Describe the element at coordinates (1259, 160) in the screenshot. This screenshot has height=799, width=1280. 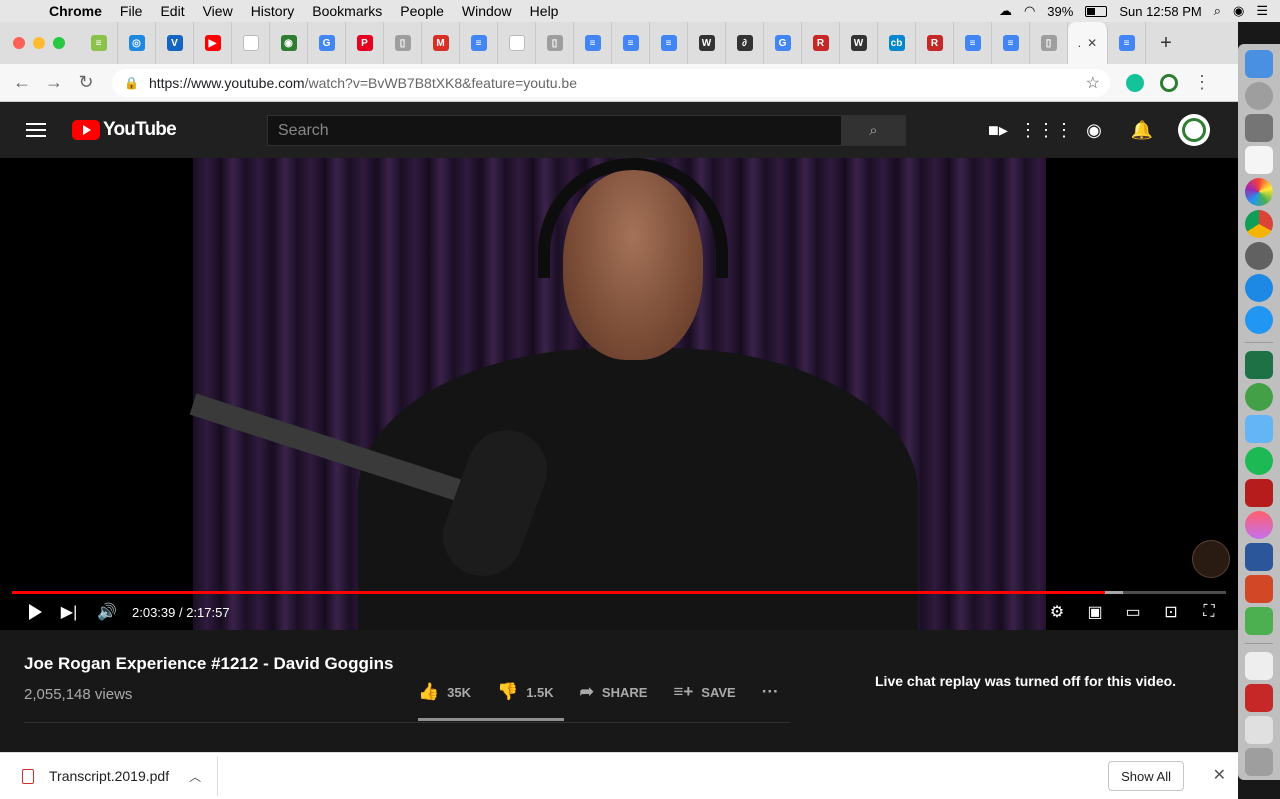
I see `notes-icon` at that location.